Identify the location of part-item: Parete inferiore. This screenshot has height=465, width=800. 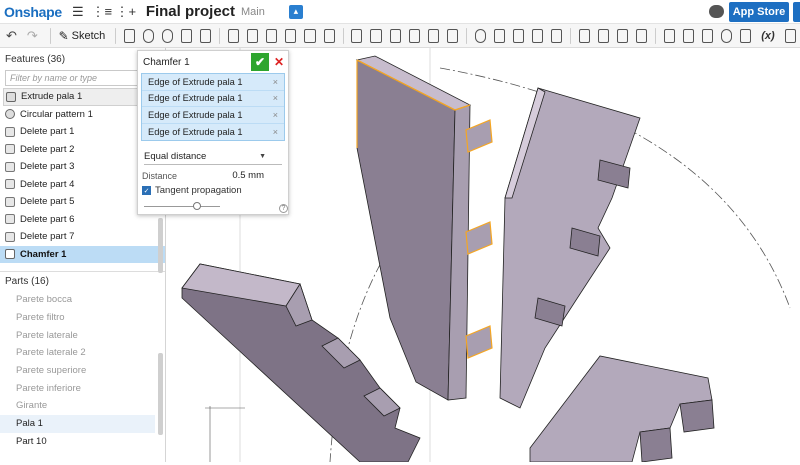
(82, 388).